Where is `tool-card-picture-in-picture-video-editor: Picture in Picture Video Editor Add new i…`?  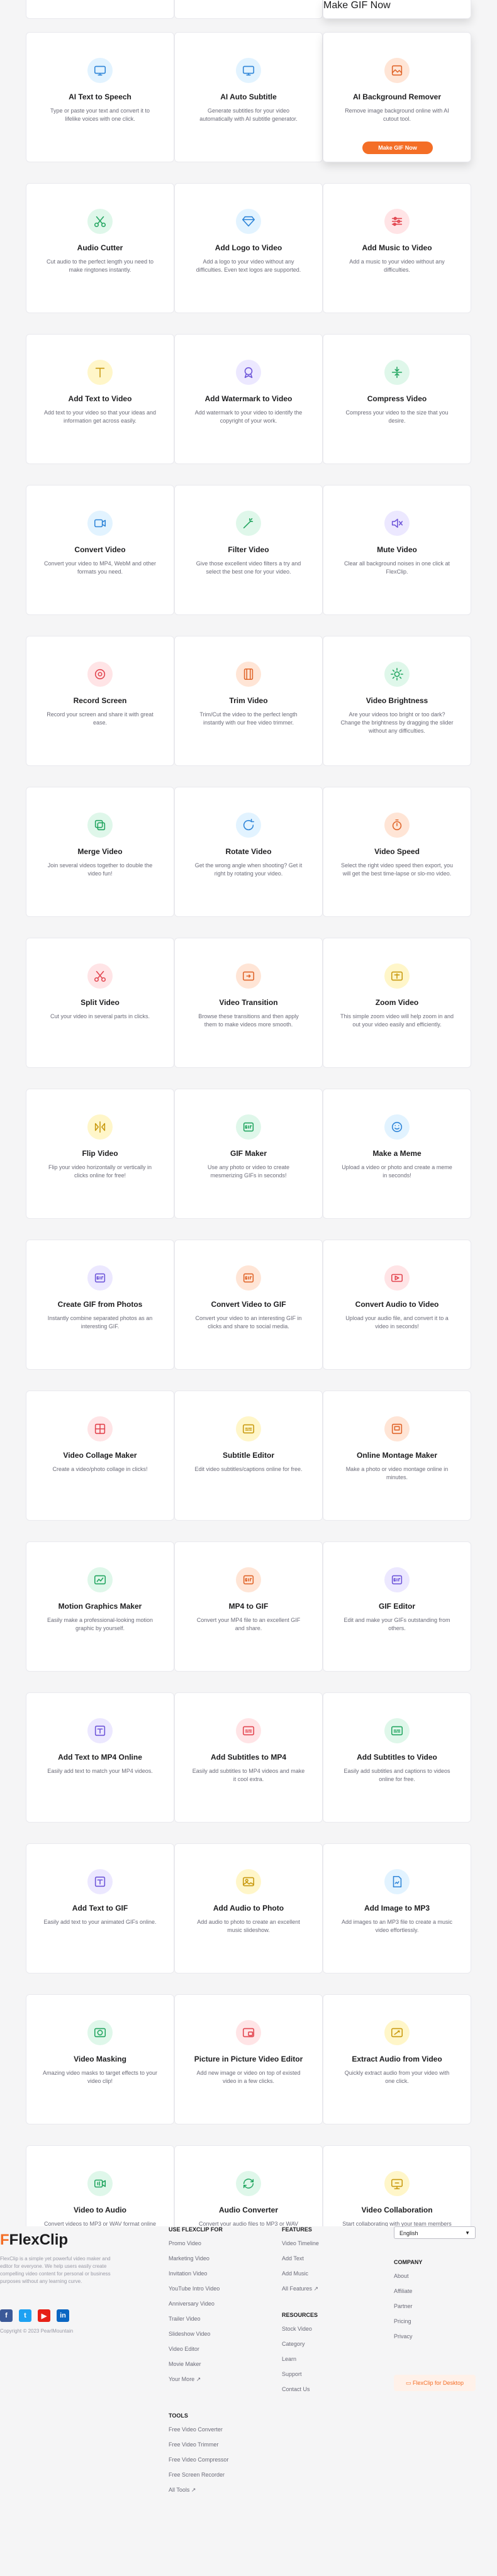 tool-card-picture-in-picture-video-editor: Picture in Picture Video Editor Add new i… is located at coordinates (248, 2059).